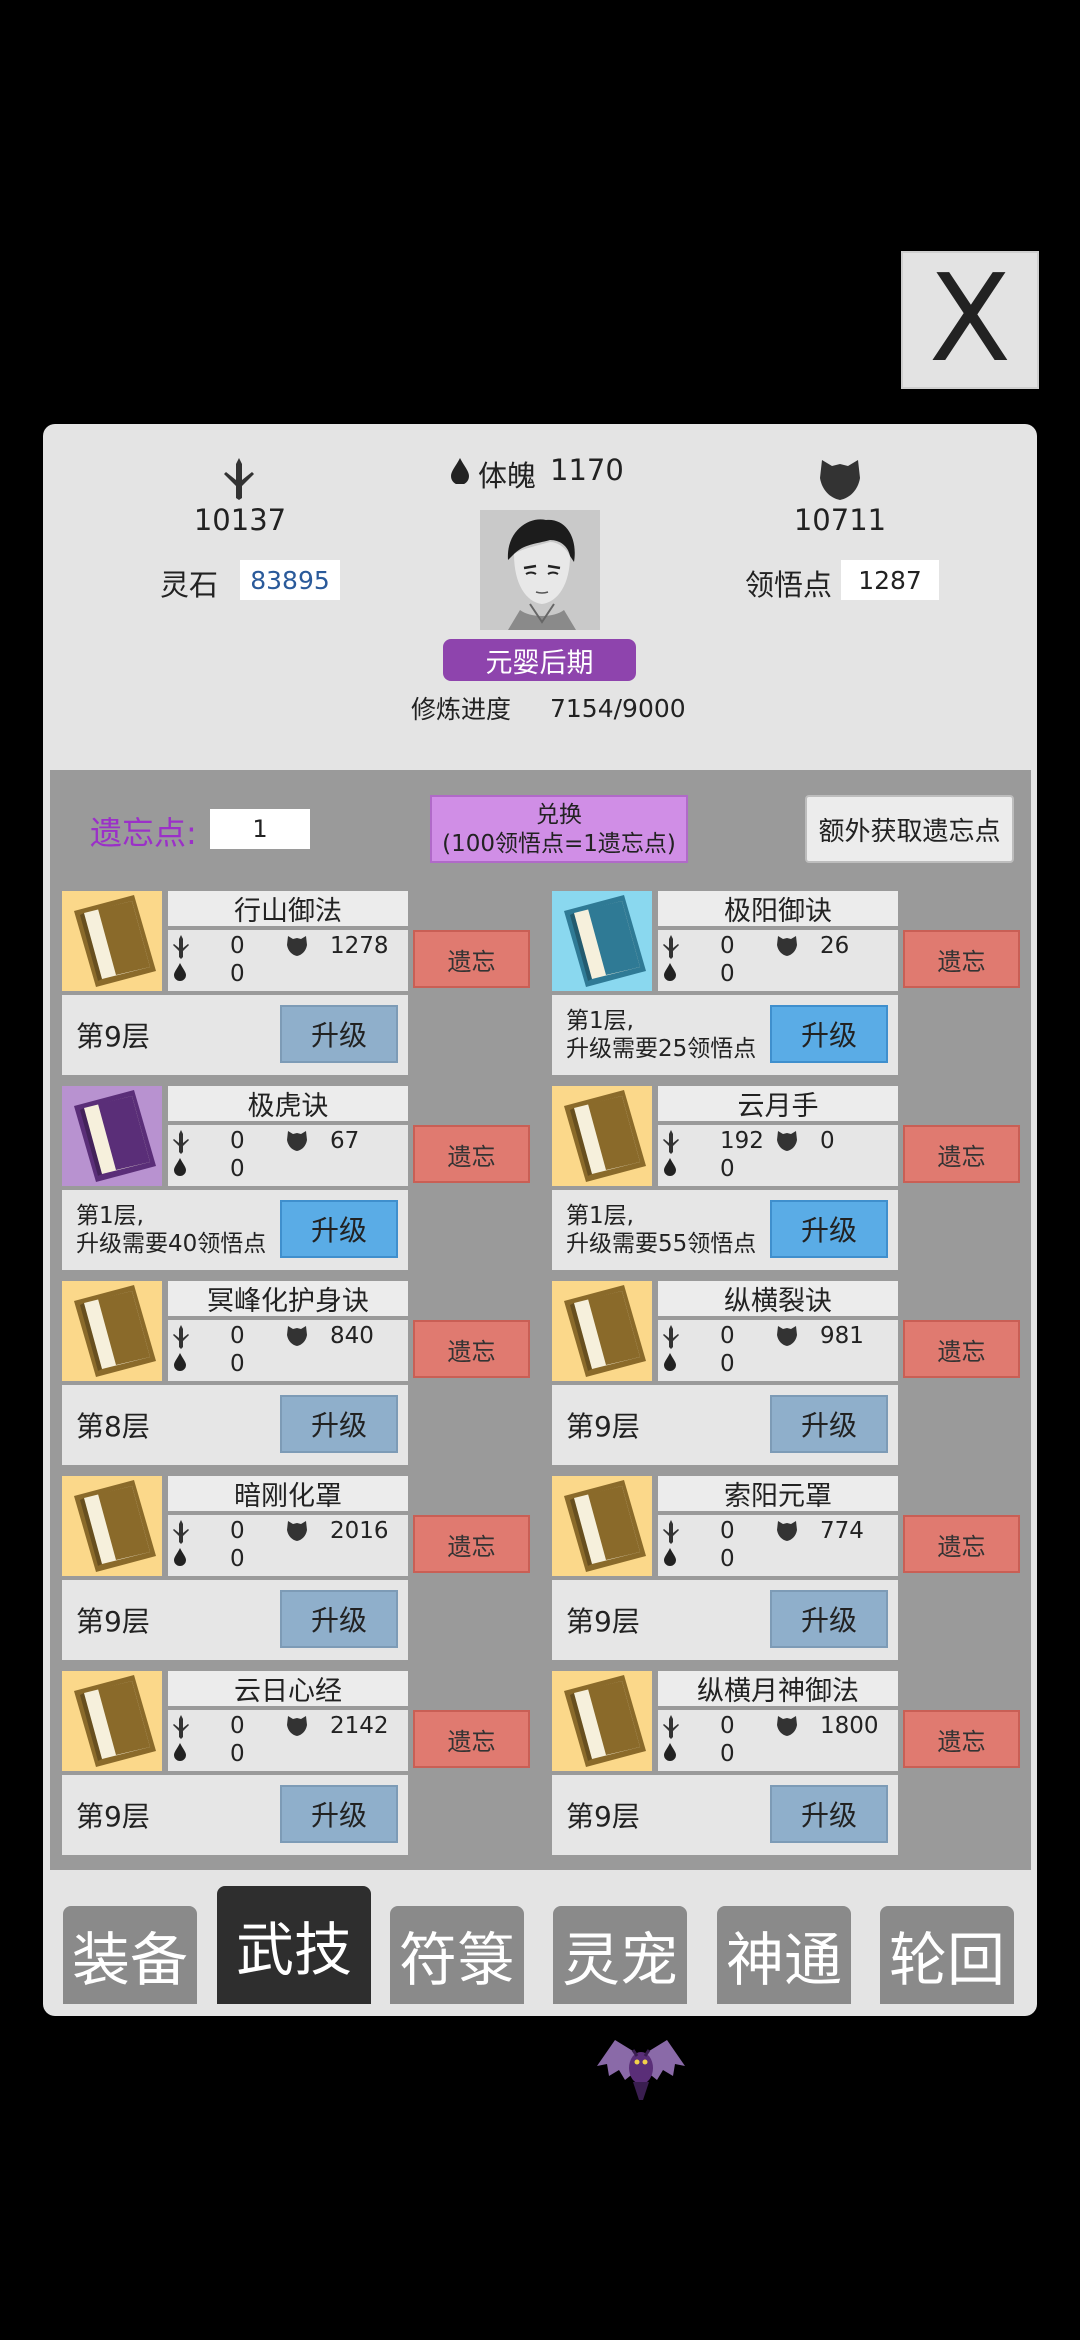 This screenshot has height=2340, width=1080. What do you see at coordinates (789, 585) in the screenshot?
I see `insight-label: 领悟点` at bounding box center [789, 585].